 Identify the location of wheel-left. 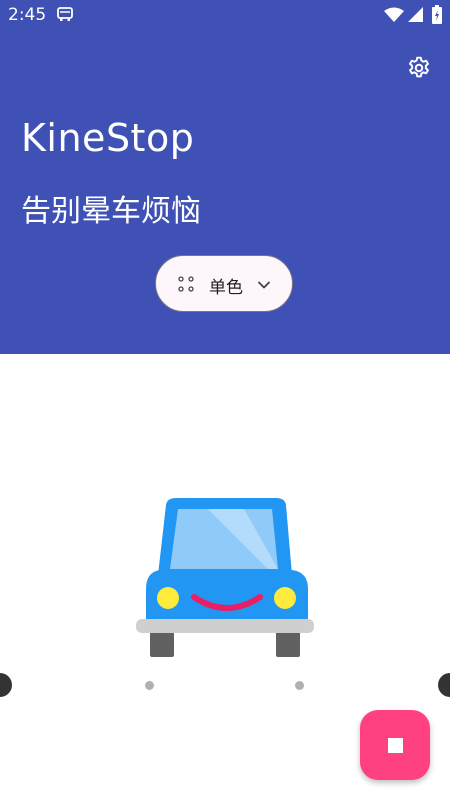
(162, 643).